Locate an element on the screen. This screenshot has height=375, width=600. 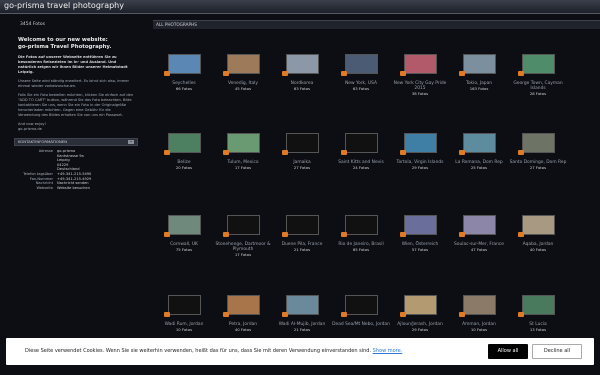
allow-all-button: Allow all is located at coordinates (508, 351).